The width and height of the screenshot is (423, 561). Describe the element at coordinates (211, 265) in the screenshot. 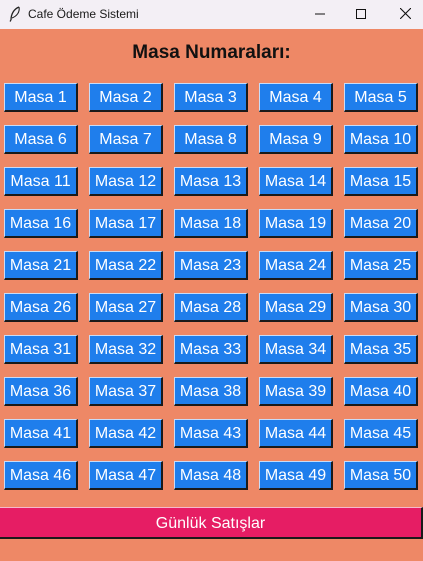

I see `table-button: Masa 23` at that location.